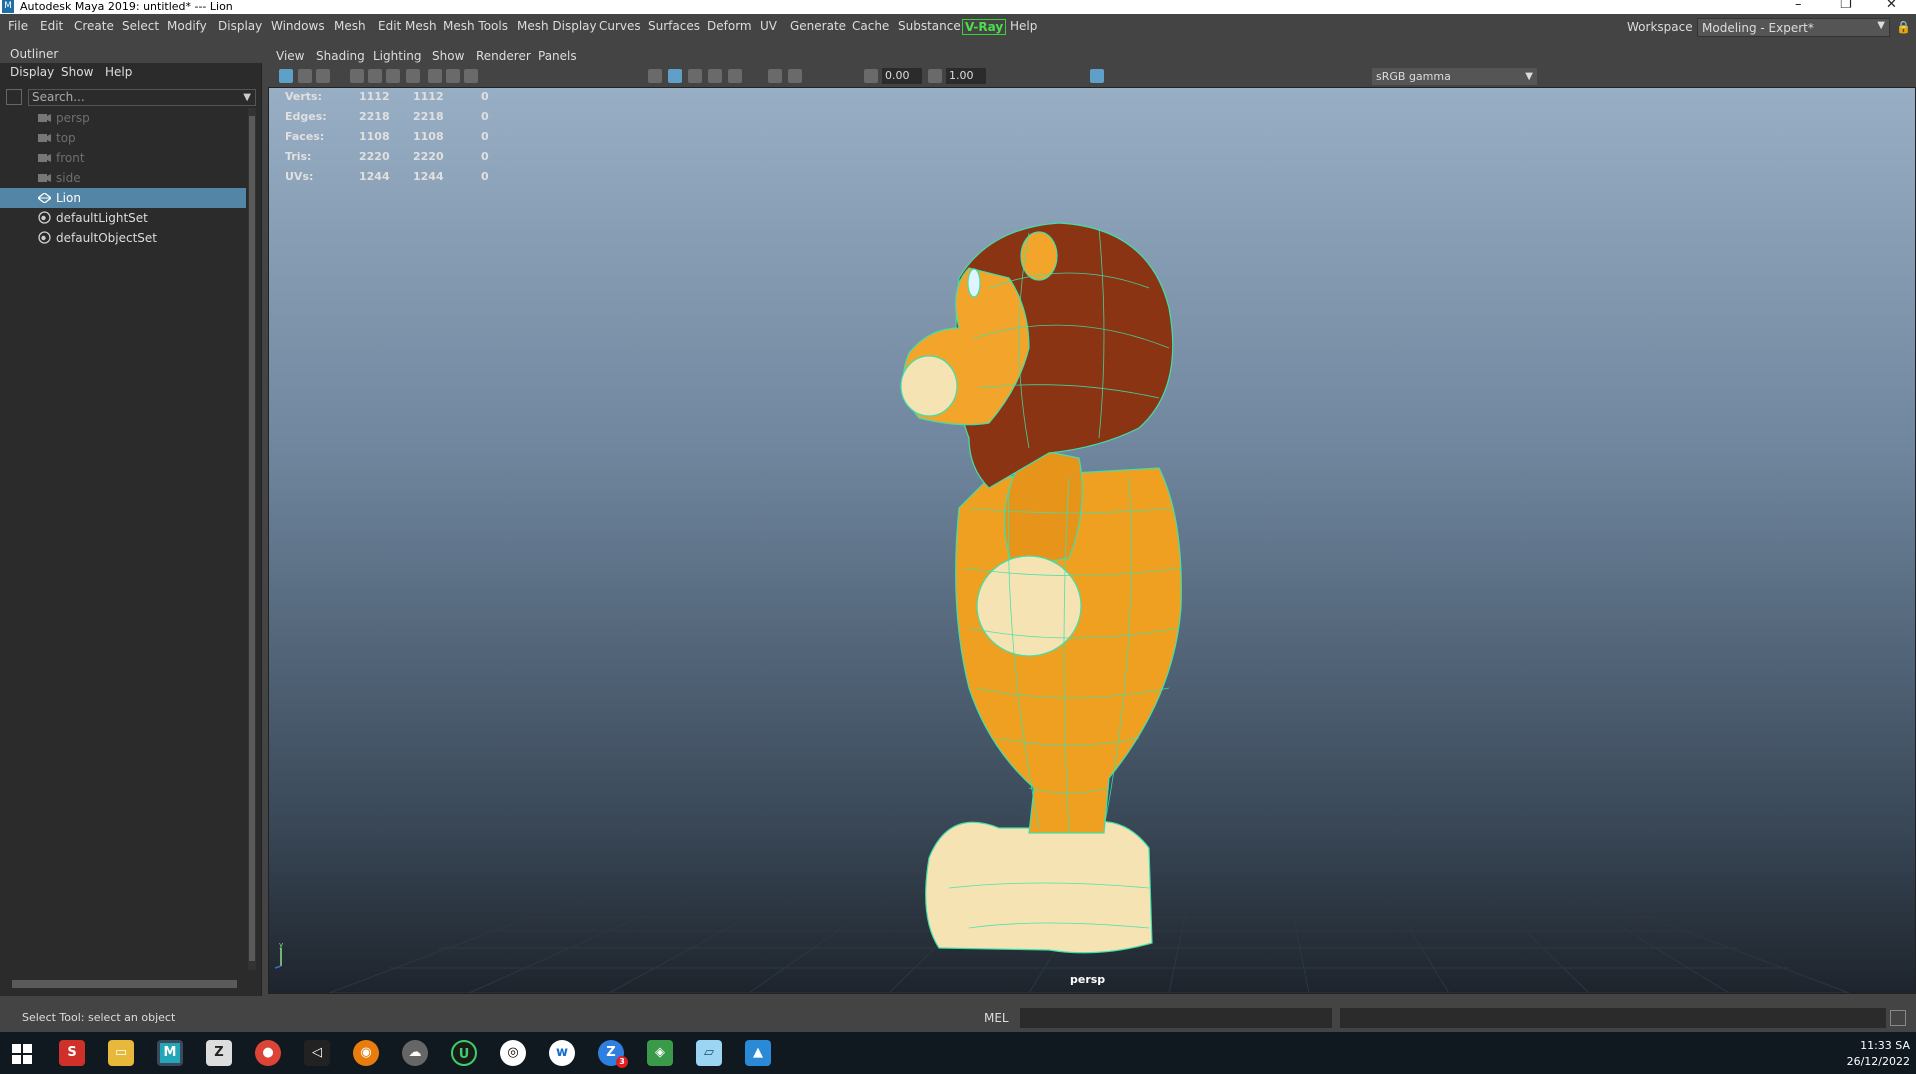  What do you see at coordinates (32, 74) in the screenshot?
I see `outliner-menu-display: Display` at bounding box center [32, 74].